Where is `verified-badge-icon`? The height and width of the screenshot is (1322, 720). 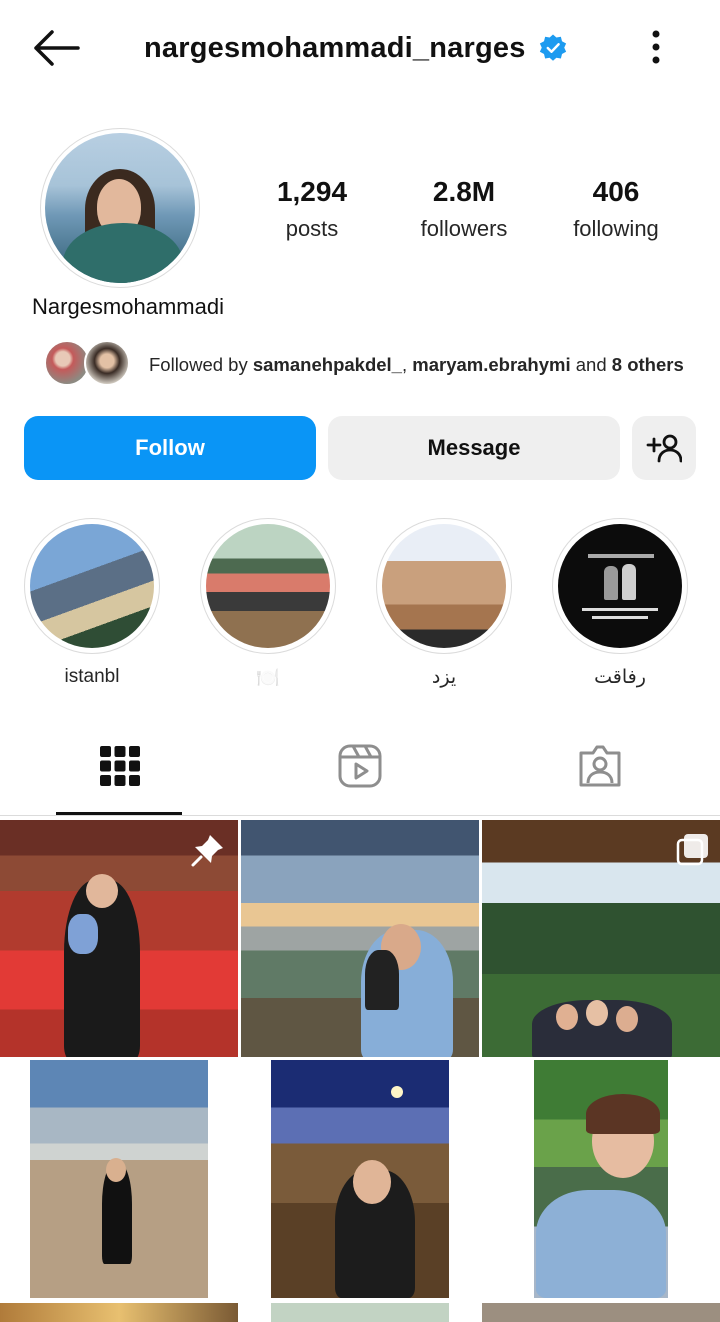
verified-badge-icon is located at coordinates (552, 47).